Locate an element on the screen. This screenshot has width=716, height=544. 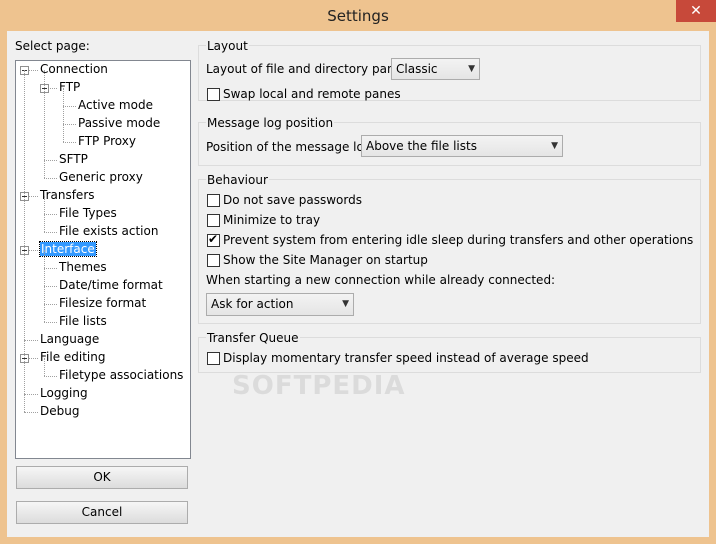
tree-item: Language is located at coordinates (69, 339).